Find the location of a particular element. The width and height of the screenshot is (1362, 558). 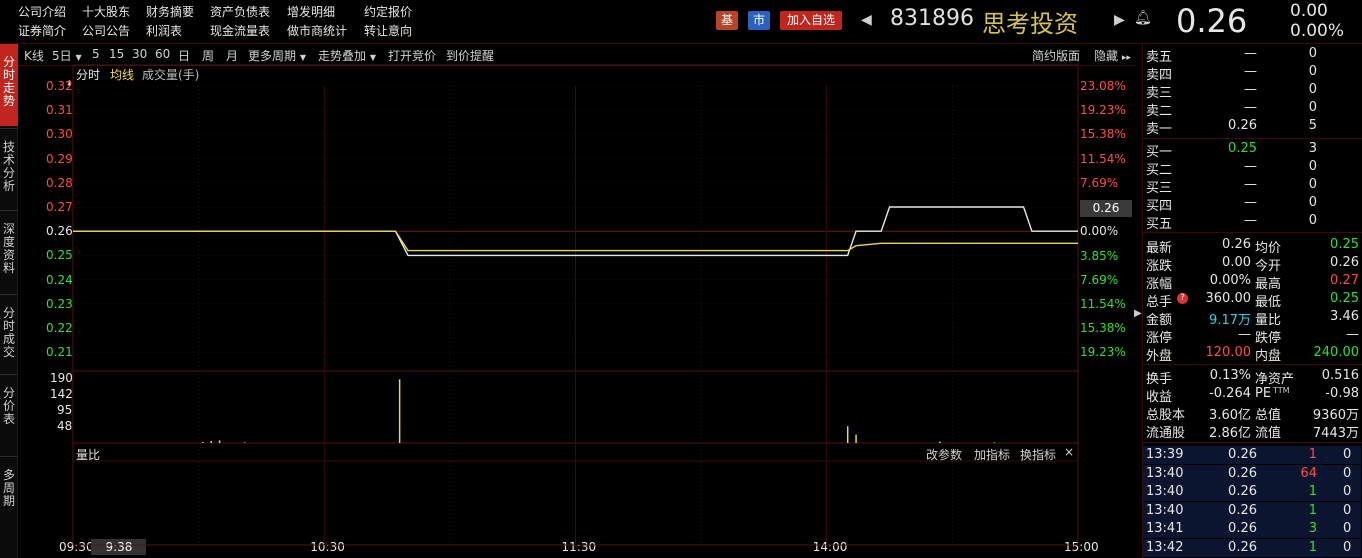

stat-row: 最新 0.26 均价 0.25 is located at coordinates (1252, 246).